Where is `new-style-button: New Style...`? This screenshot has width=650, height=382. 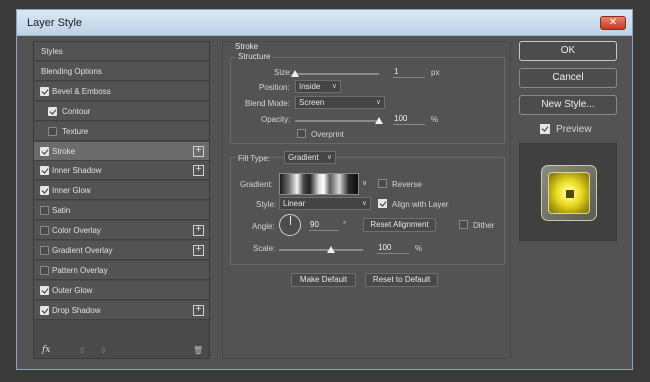 new-style-button: New Style... is located at coordinates (568, 105).